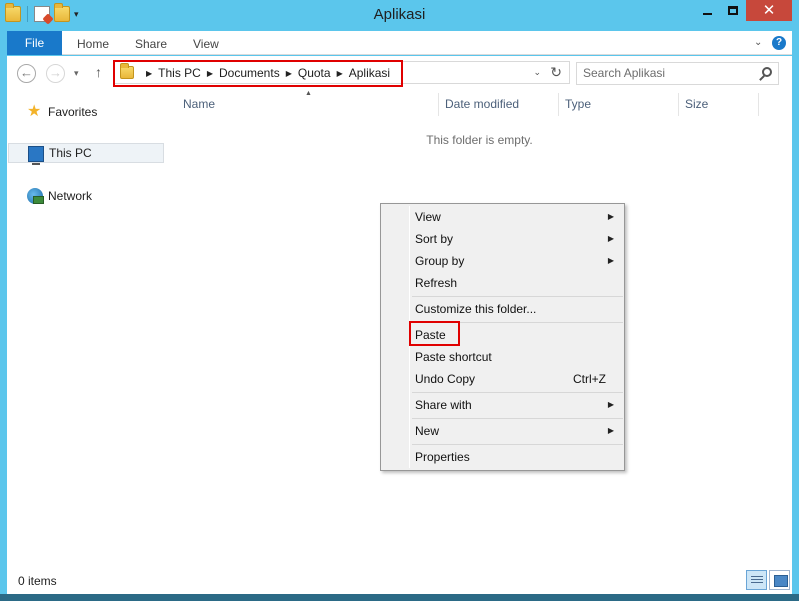  What do you see at coordinates (35, 196) in the screenshot?
I see `network-icon` at bounding box center [35, 196].